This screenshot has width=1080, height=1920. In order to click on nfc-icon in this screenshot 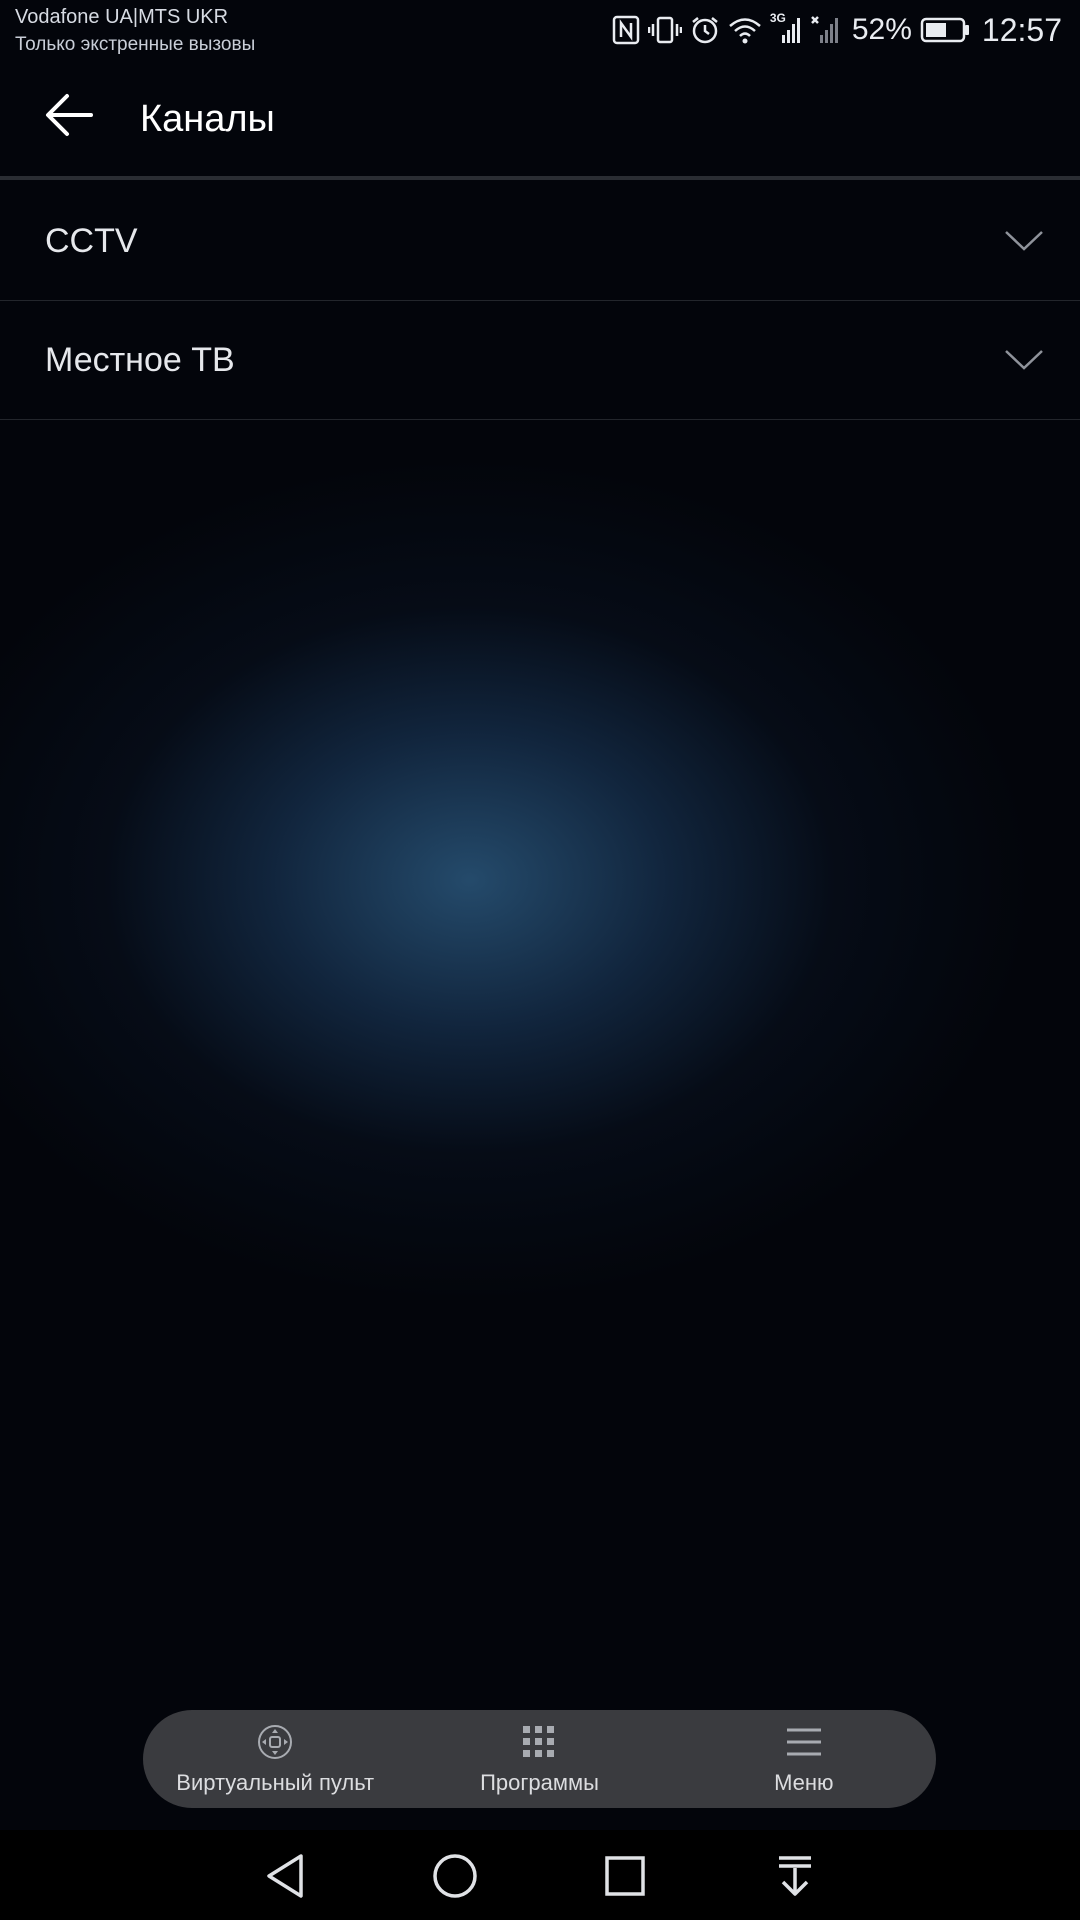, I will do `click(626, 30)`.